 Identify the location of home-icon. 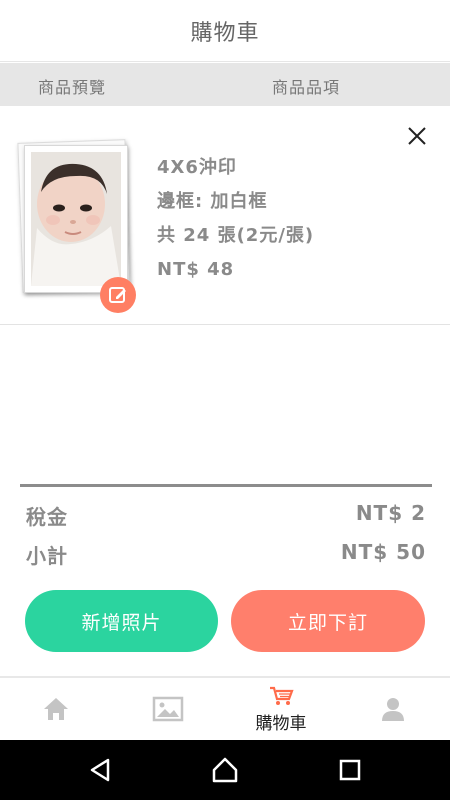
(56, 709).